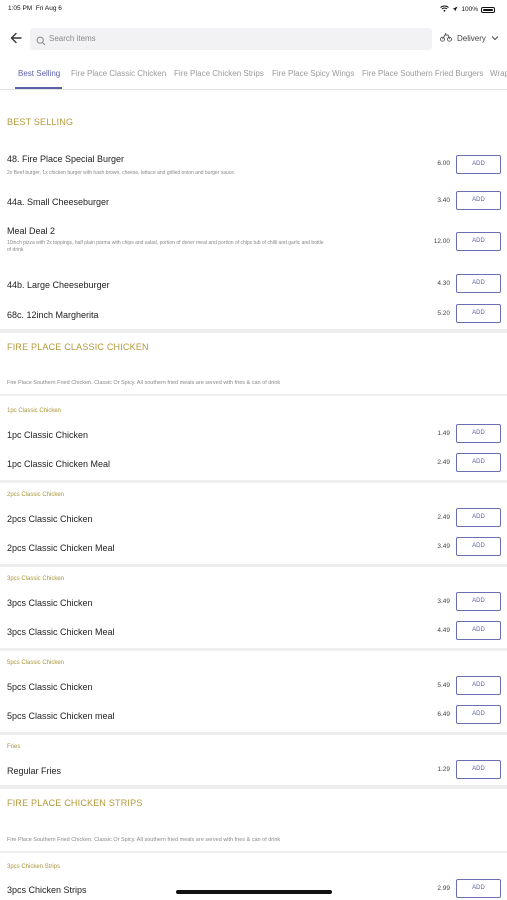 This screenshot has width=507, height=900. I want to click on battery-percent: 100%, so click(469, 9).